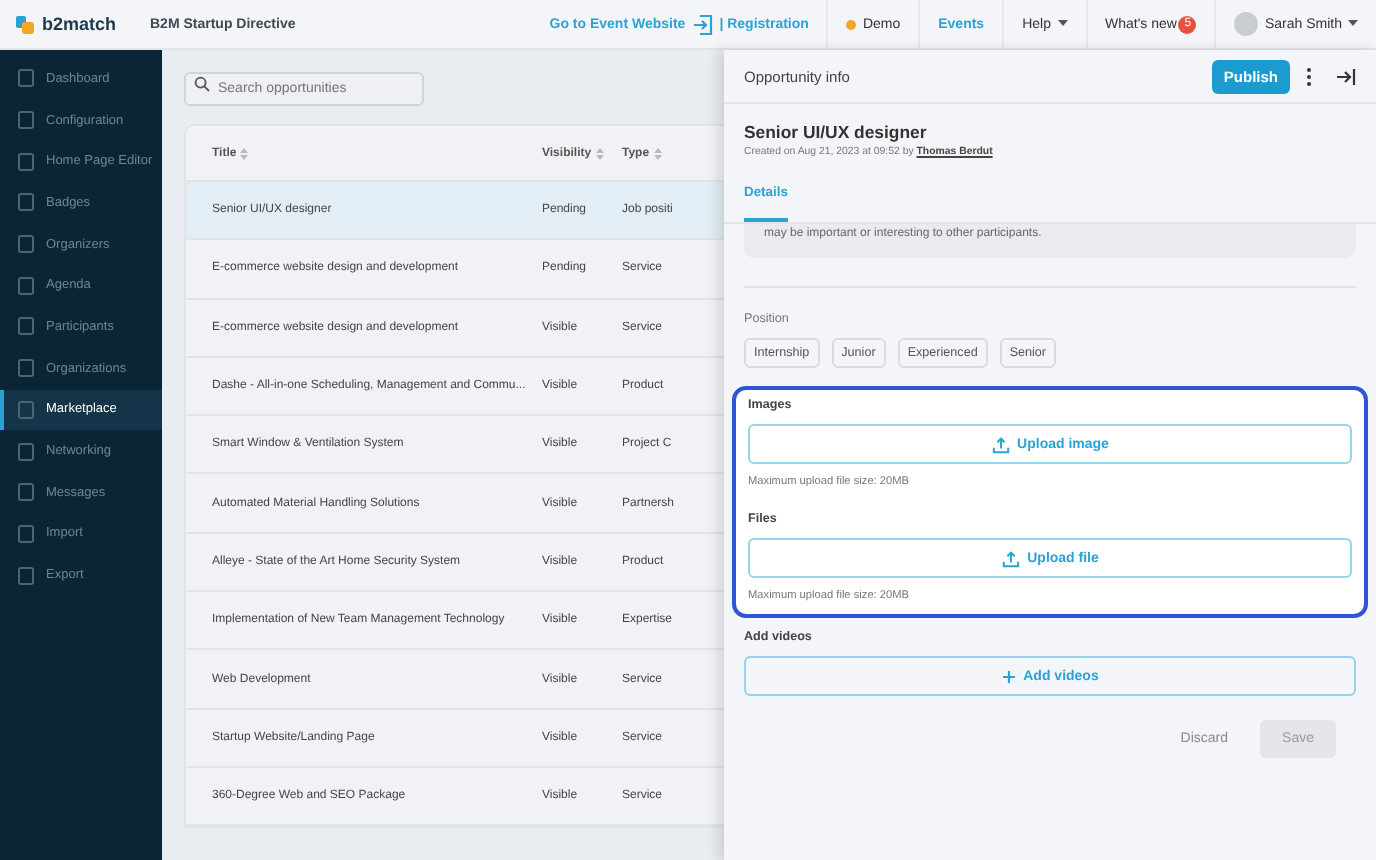  Describe the element at coordinates (836, 132) in the screenshot. I see `opportunity-title: Senior UI/UX designer` at that location.